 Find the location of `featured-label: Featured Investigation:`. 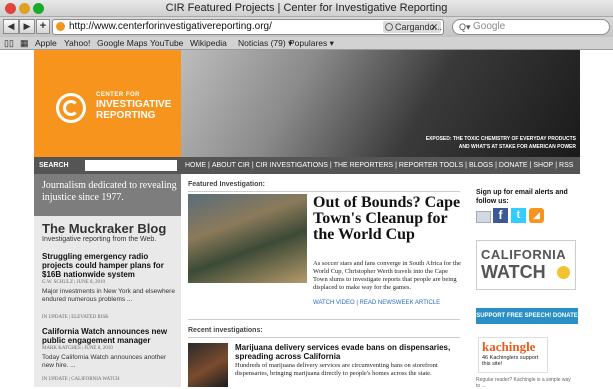

featured-label: Featured Investigation: is located at coordinates (227, 184).